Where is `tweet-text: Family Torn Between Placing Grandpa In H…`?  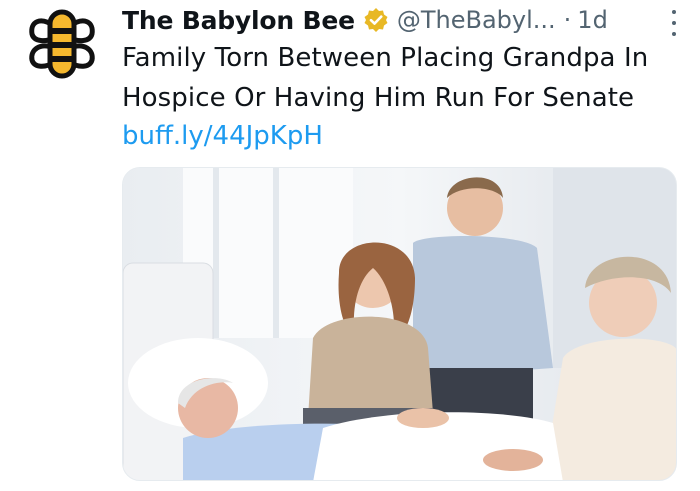
tweet-text: Family Torn Between Placing Grandpa In H… is located at coordinates (385, 78).